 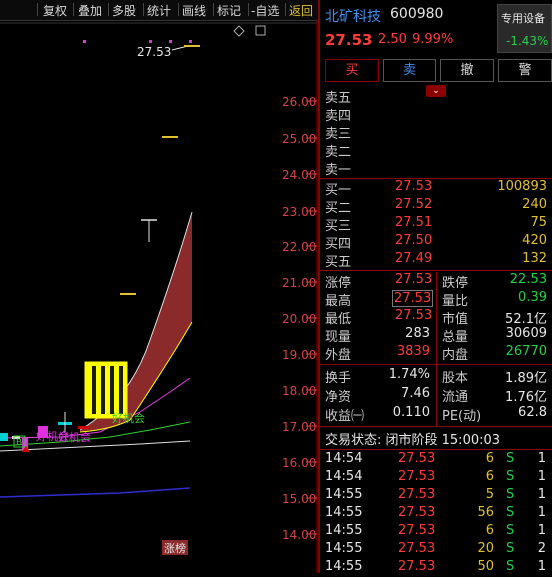 I want to click on sell-button: 卖, so click(x=409, y=70).